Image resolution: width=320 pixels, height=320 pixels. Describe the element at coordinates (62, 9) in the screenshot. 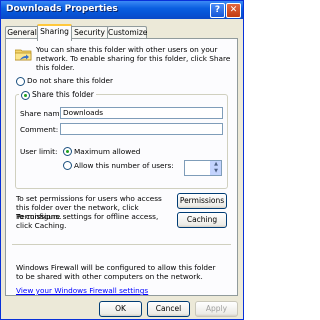

I see `window-title: Downloads Properties` at that location.